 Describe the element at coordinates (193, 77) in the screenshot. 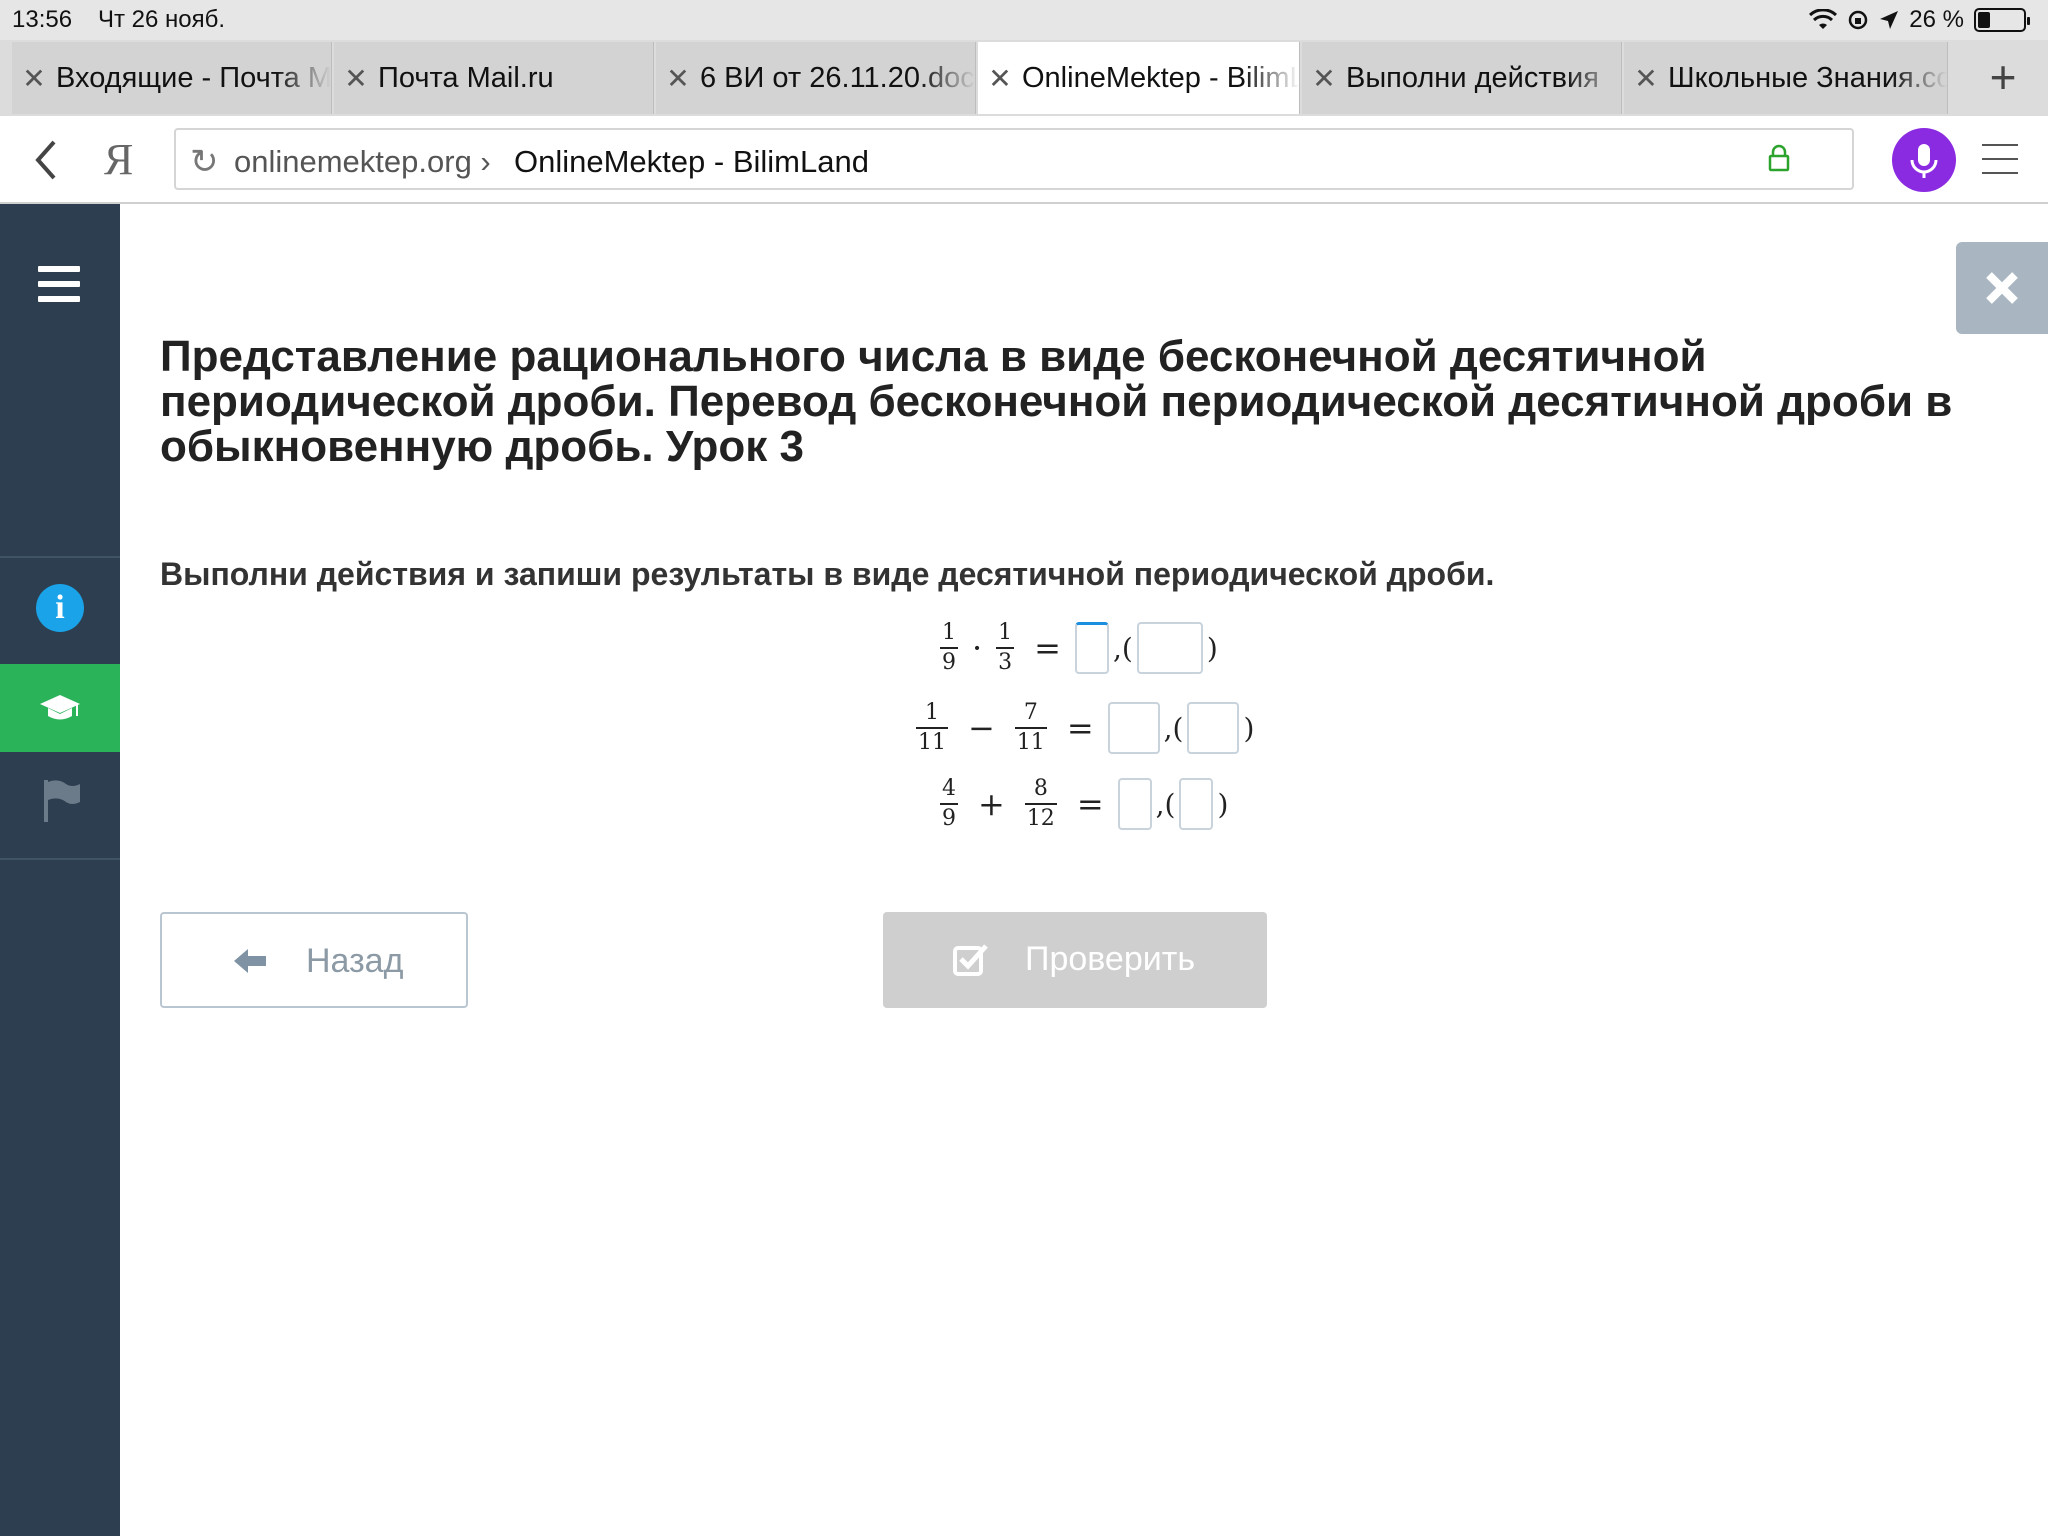

I see `tab-label: Входящие - Почта Mail.ru` at that location.